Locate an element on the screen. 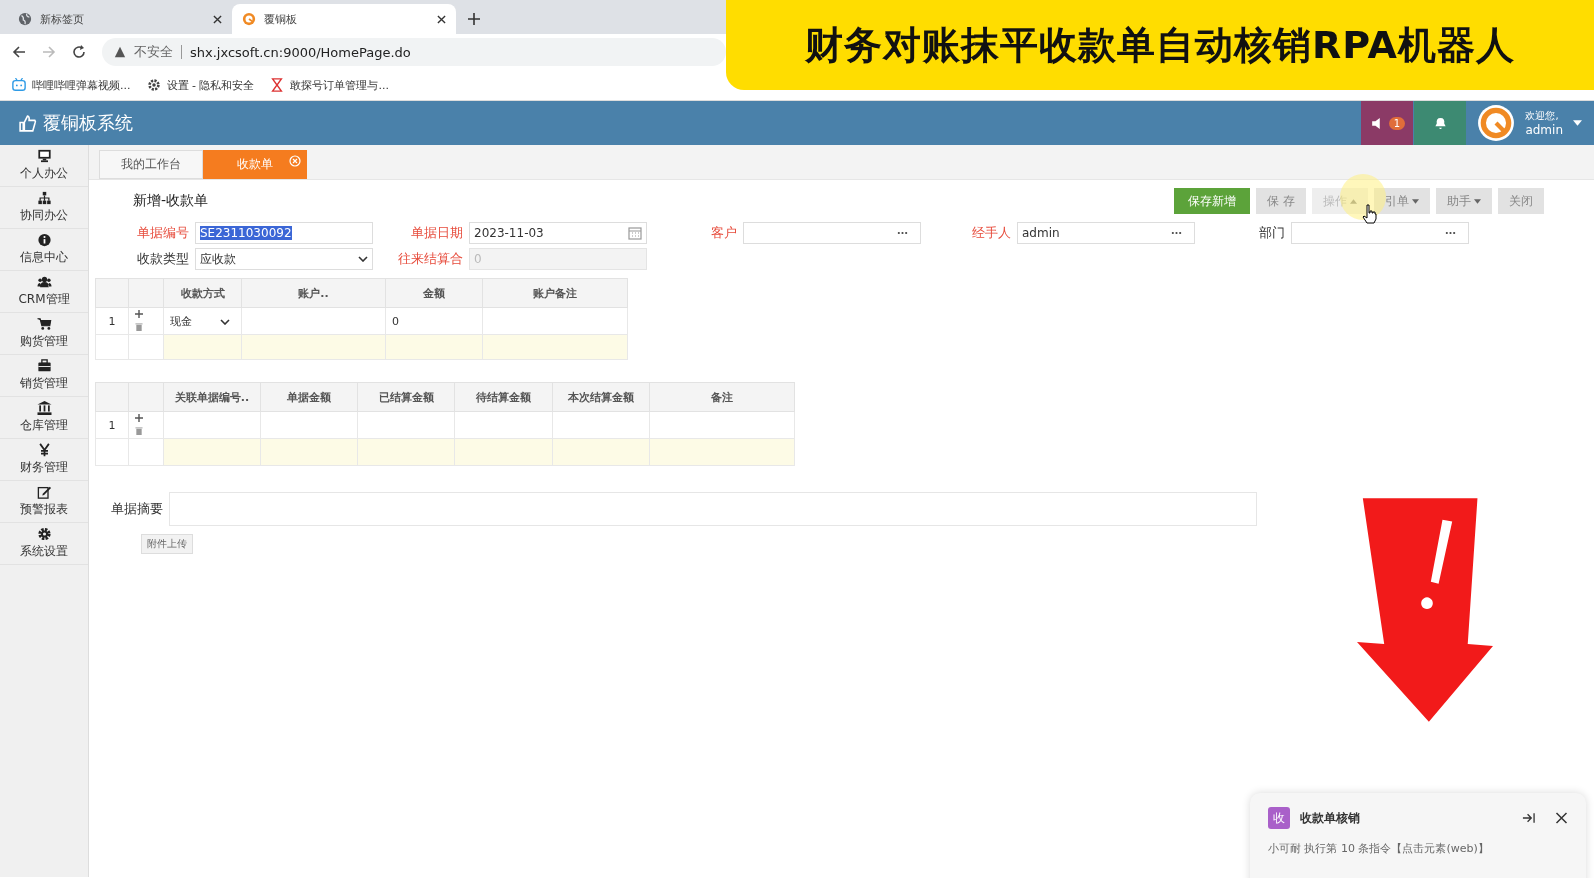  date-field: 2023-11-03 is located at coordinates (558, 233).